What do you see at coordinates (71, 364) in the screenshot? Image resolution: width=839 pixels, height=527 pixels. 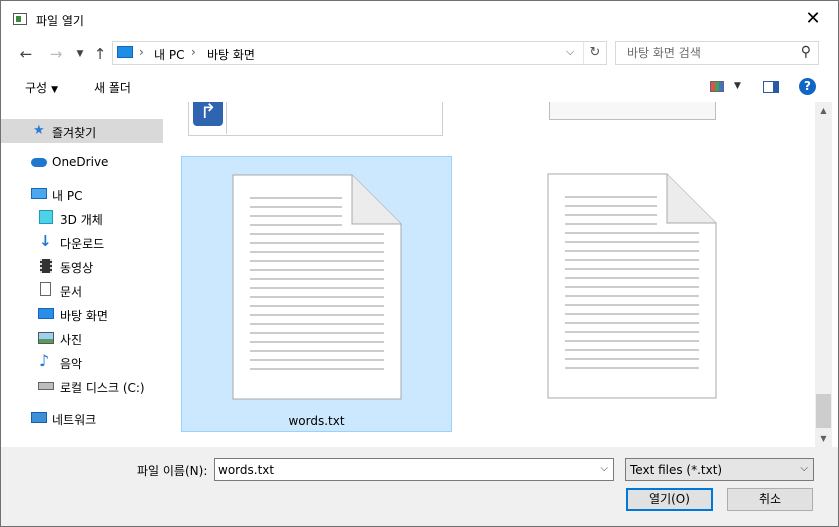 I see `nav-label: 음악` at bounding box center [71, 364].